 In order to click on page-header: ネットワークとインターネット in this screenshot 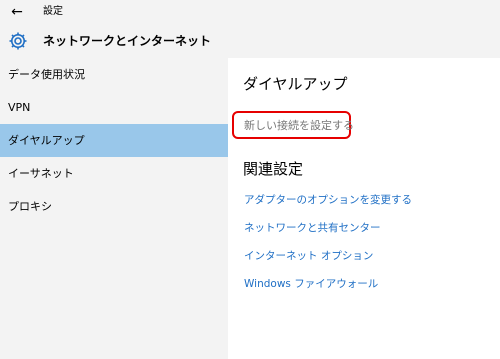, I will do `click(250, 41)`.